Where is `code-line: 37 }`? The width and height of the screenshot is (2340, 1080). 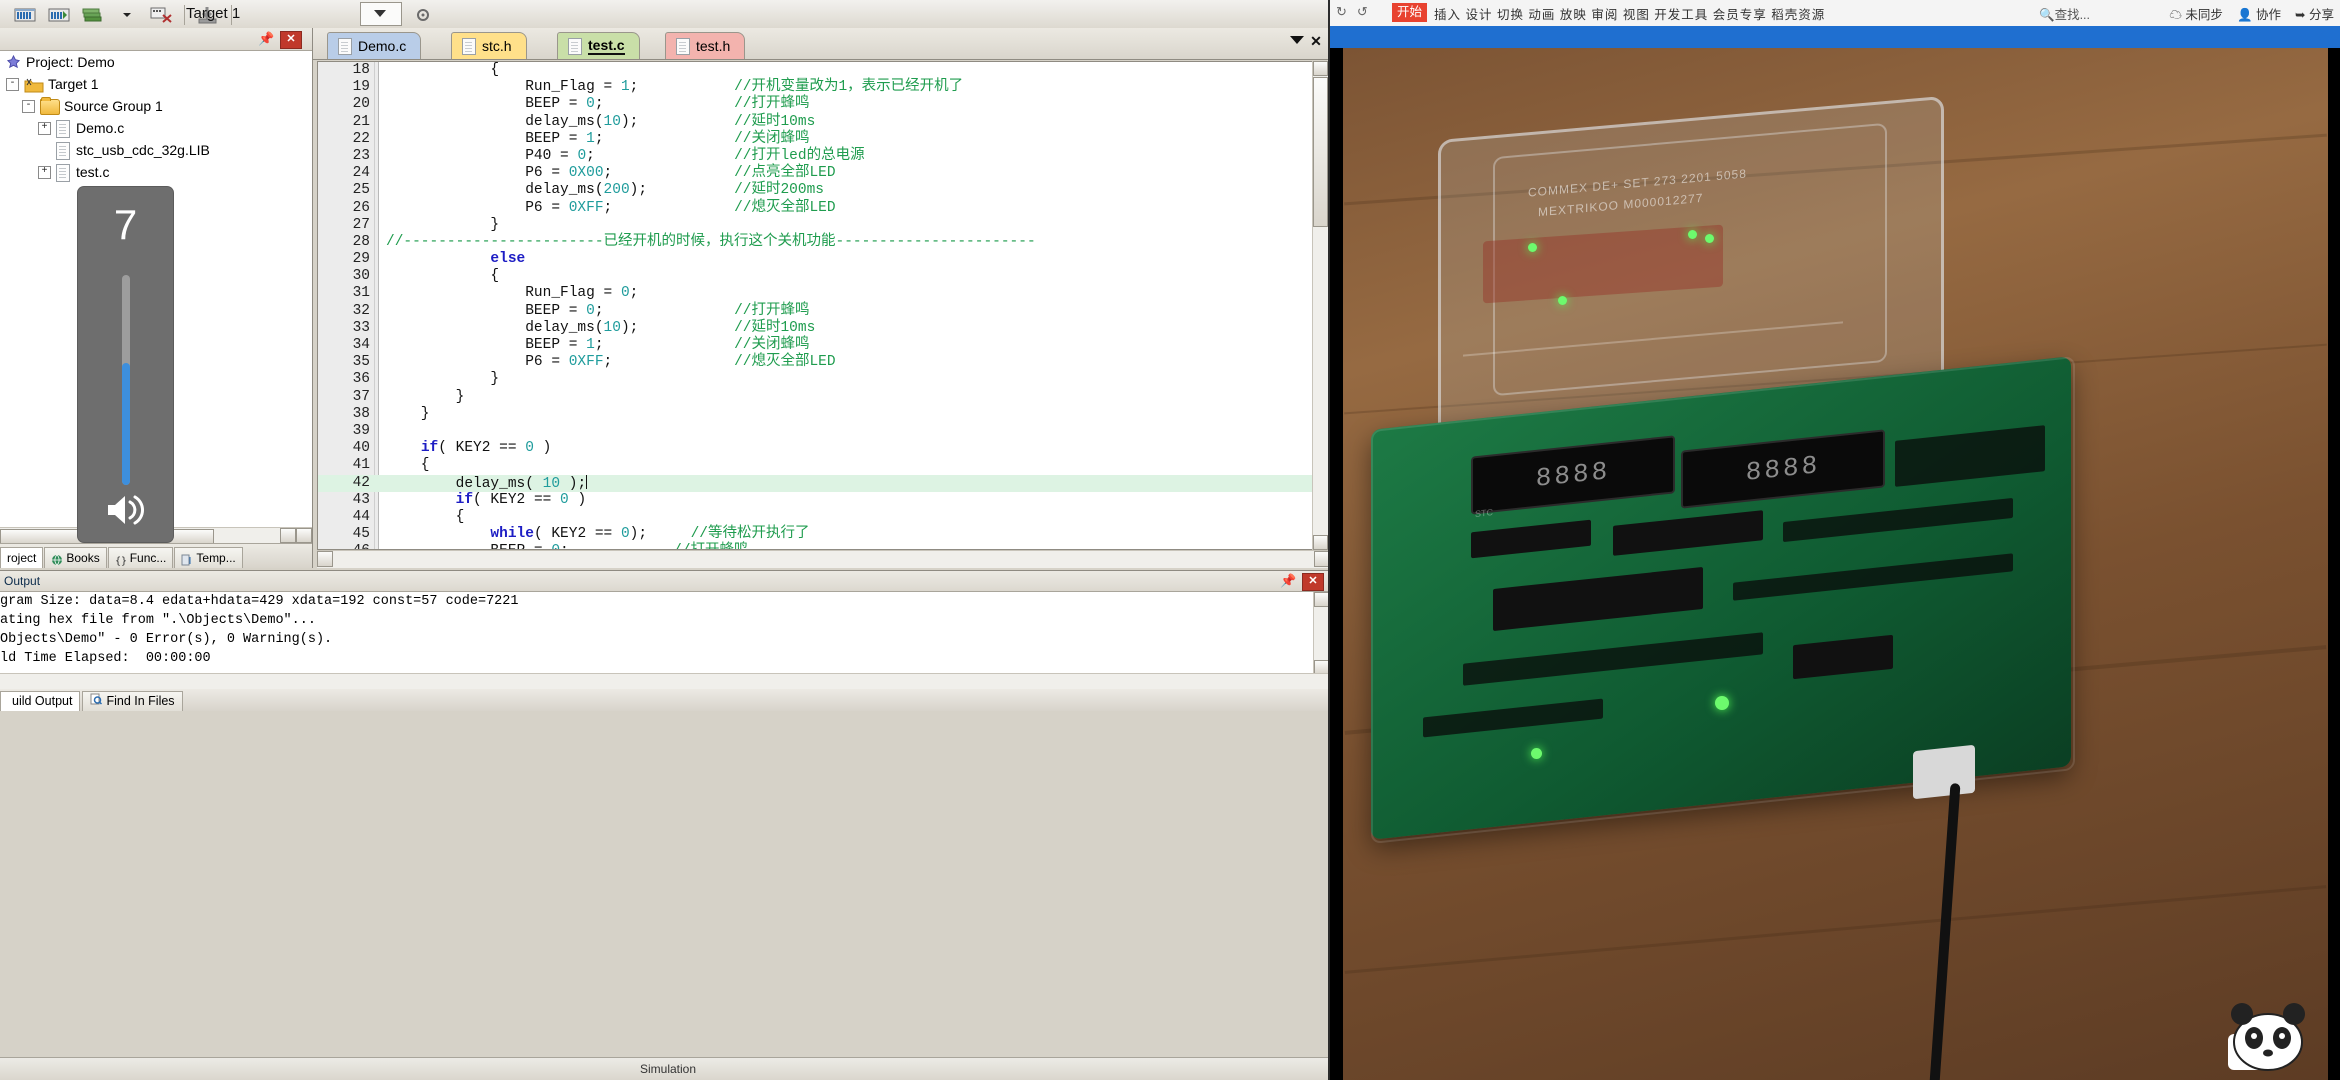
code-line: 37 } is located at coordinates (823, 397).